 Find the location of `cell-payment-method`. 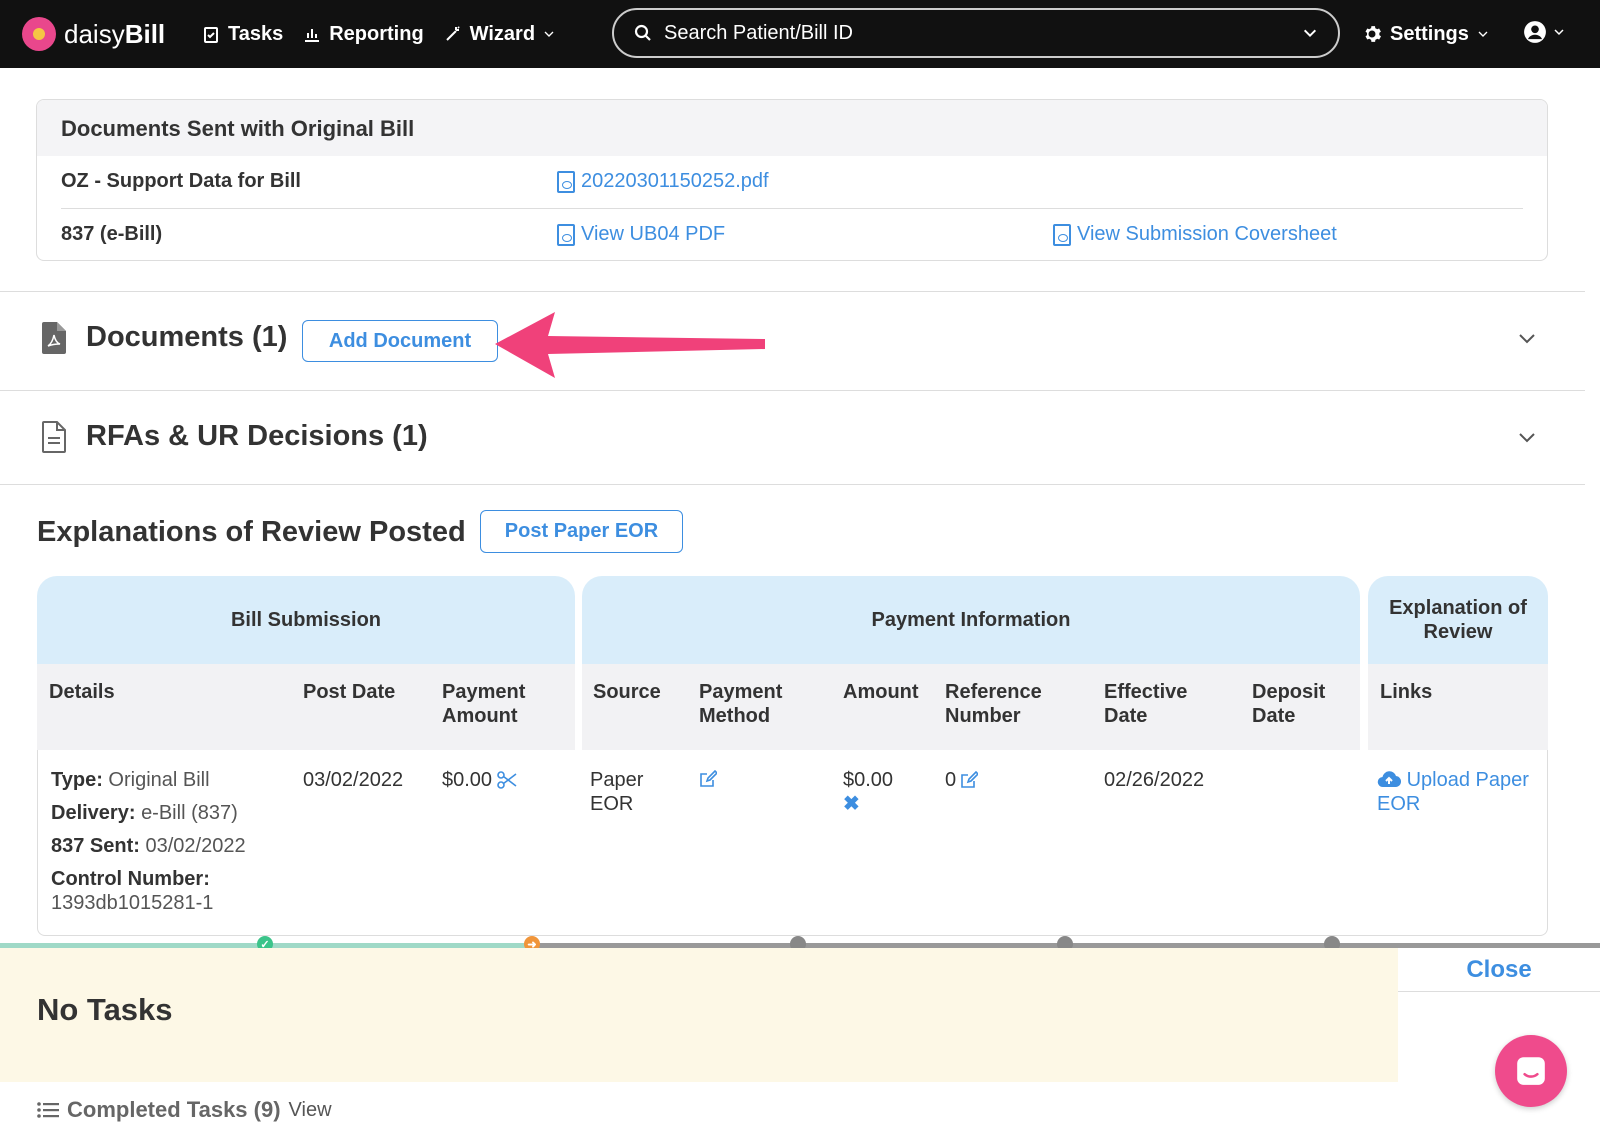

cell-payment-method is located at coordinates (708, 780).